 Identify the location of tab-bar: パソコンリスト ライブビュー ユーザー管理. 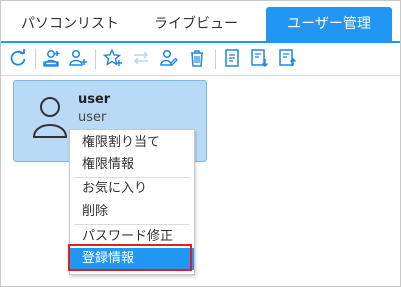
(200, 21).